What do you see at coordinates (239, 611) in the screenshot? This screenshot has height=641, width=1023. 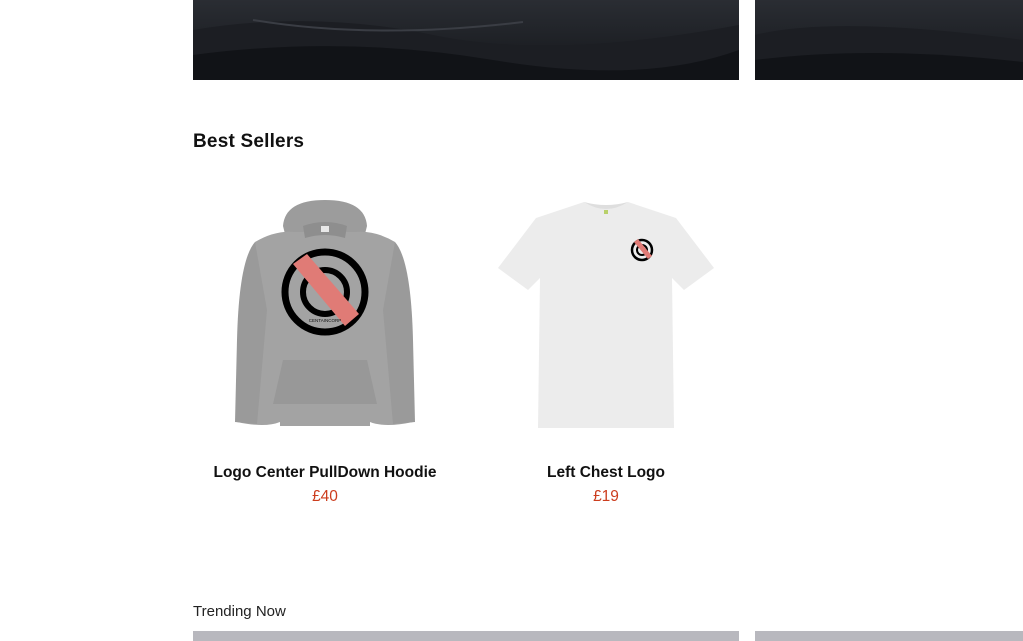 I see `trending-now-heading: Trending Now` at bounding box center [239, 611].